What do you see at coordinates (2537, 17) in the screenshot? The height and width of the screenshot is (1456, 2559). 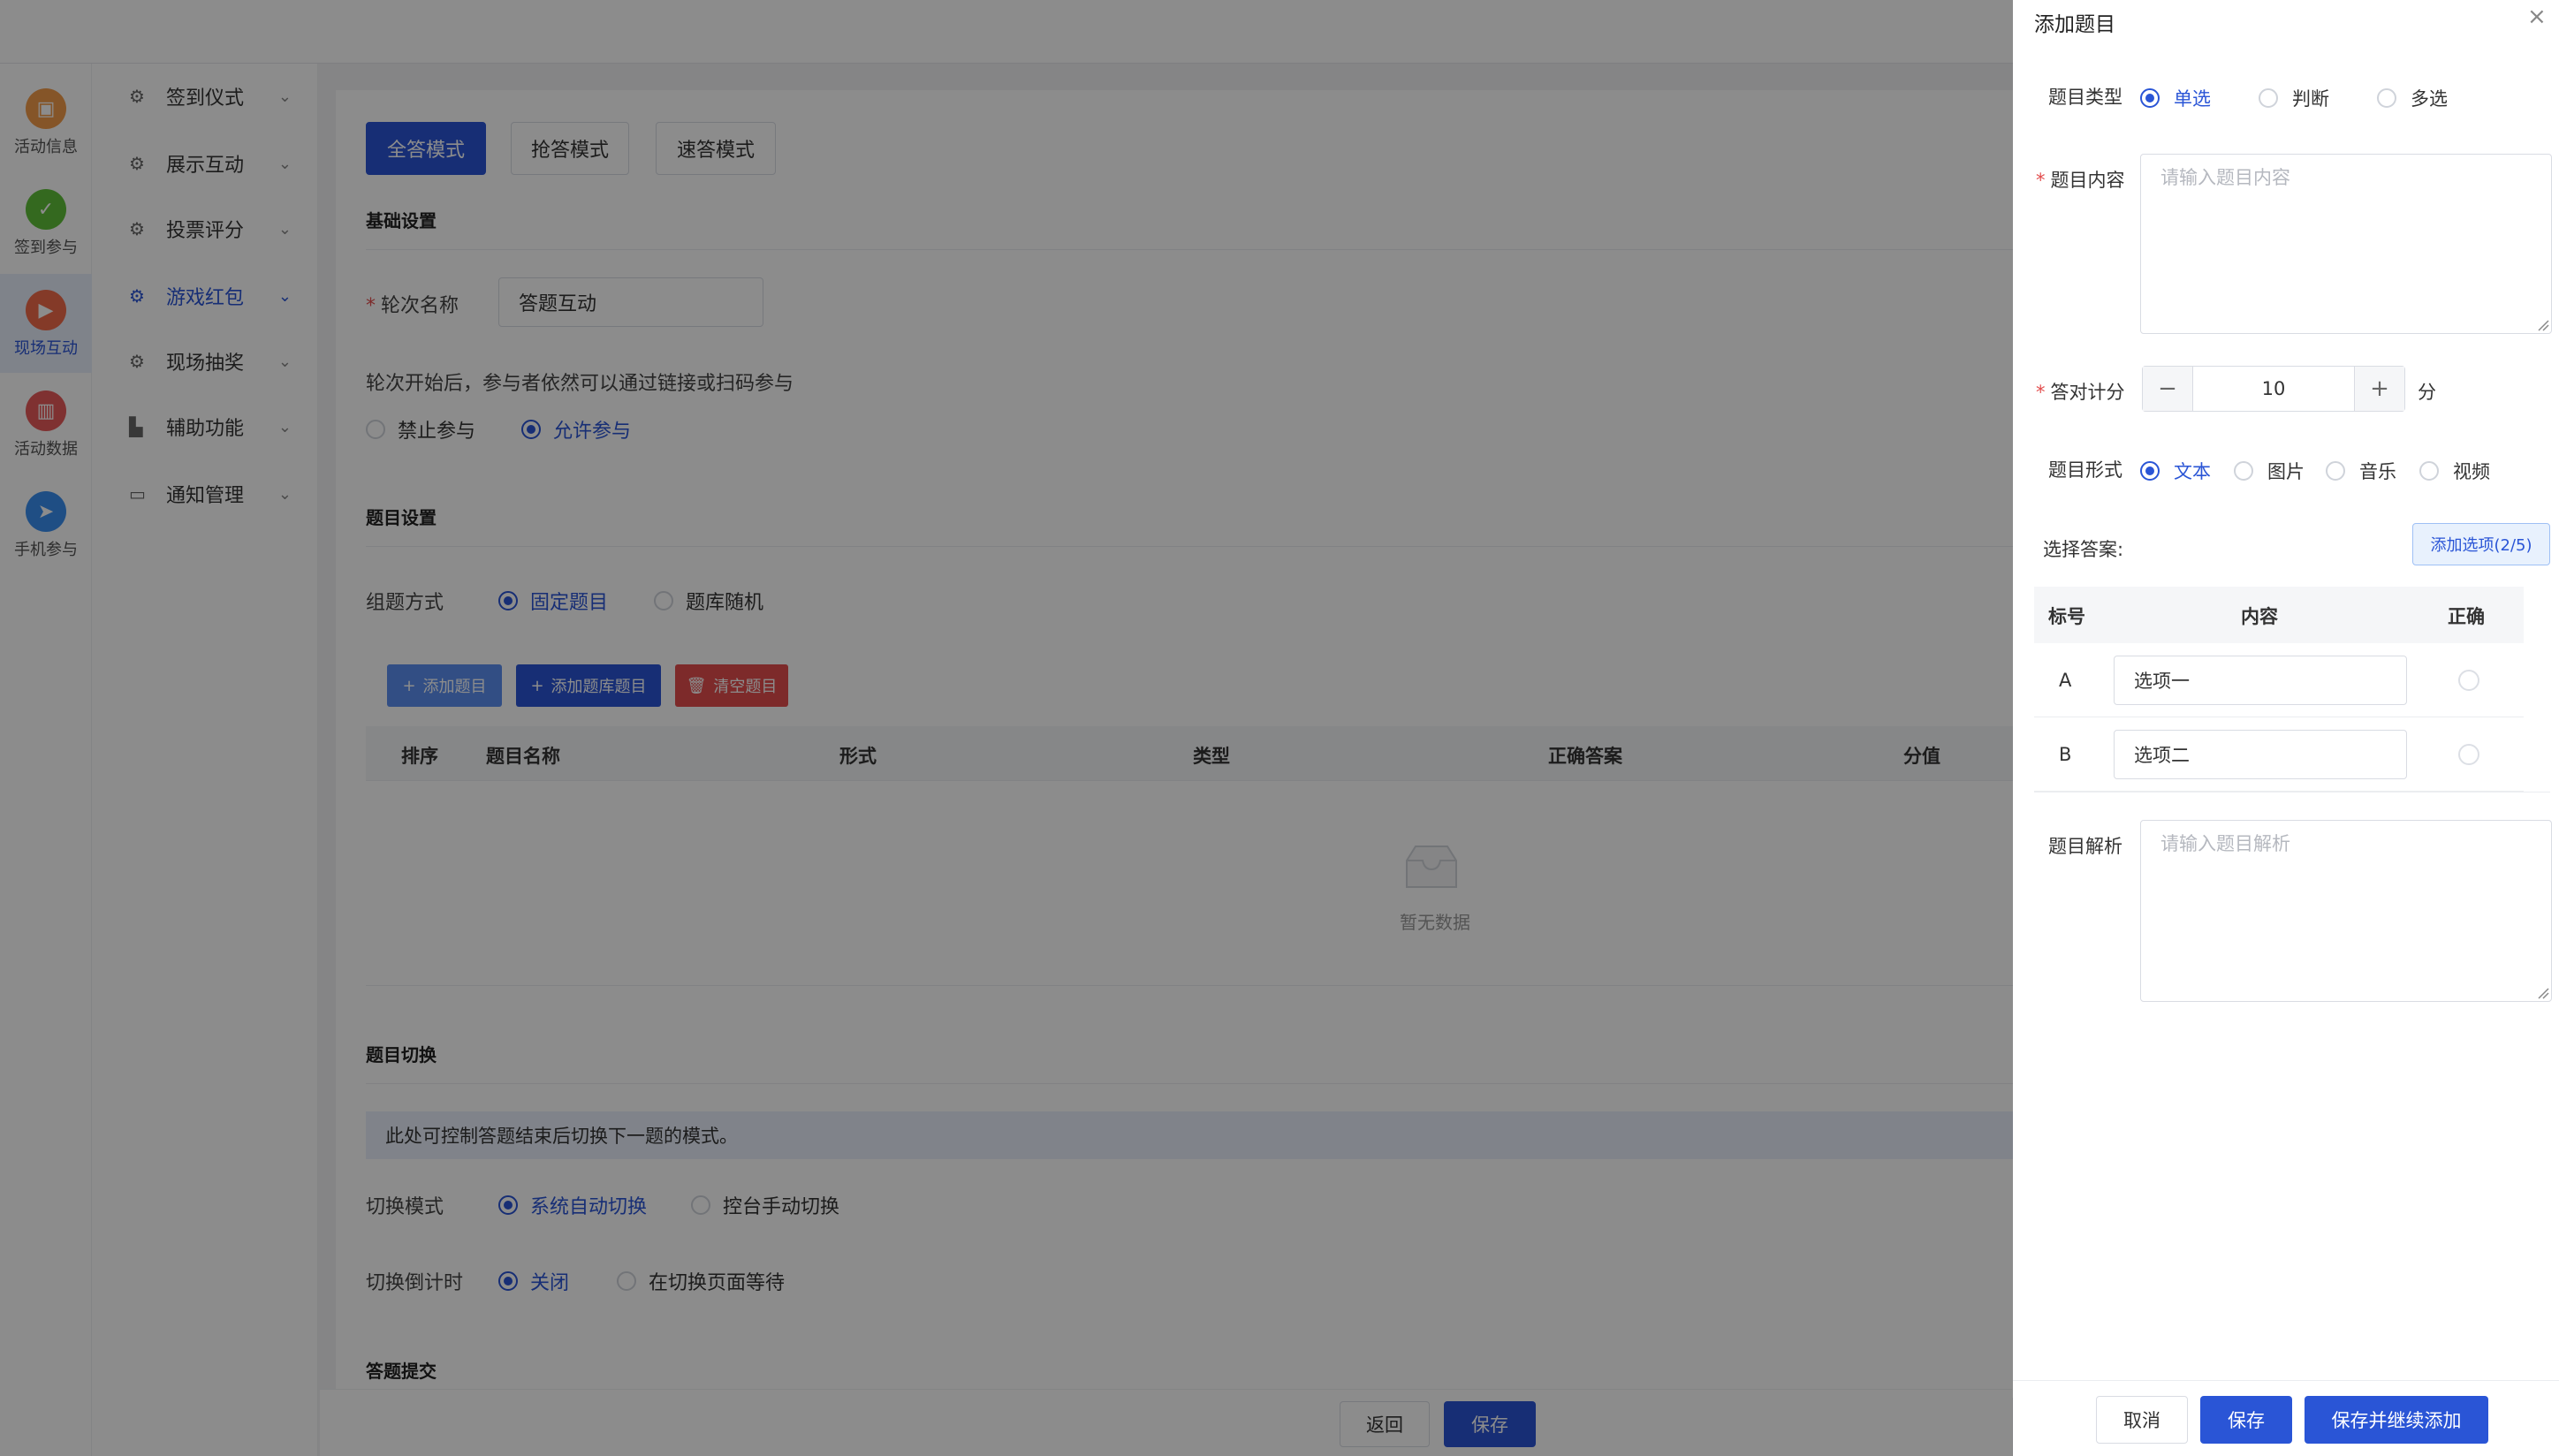 I see `close-icon: ×` at bounding box center [2537, 17].